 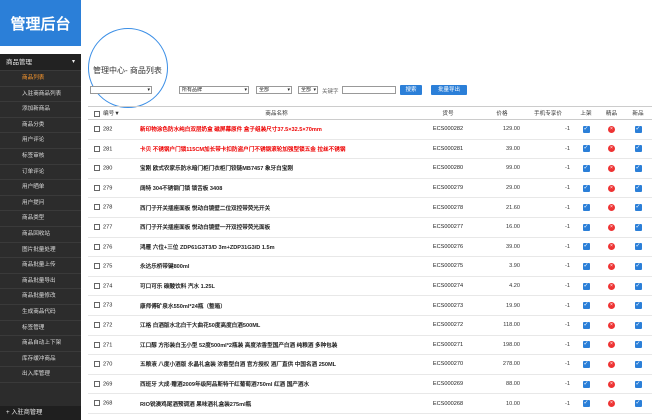 I want to click on row-price: 3.90, so click(x=502, y=266).